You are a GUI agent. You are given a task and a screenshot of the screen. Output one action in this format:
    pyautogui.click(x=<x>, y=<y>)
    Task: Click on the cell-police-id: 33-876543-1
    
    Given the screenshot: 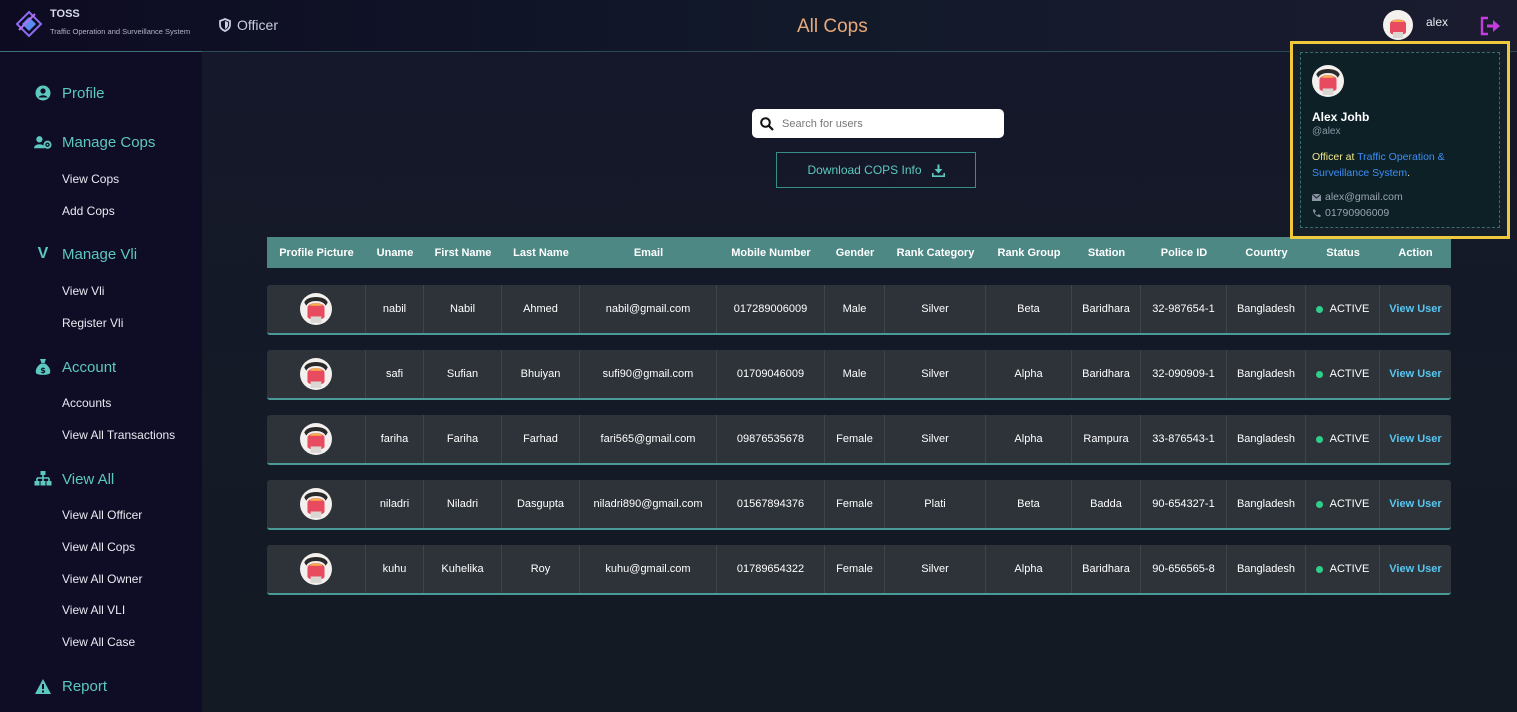 What is the action you would take?
    pyautogui.click(x=1184, y=439)
    